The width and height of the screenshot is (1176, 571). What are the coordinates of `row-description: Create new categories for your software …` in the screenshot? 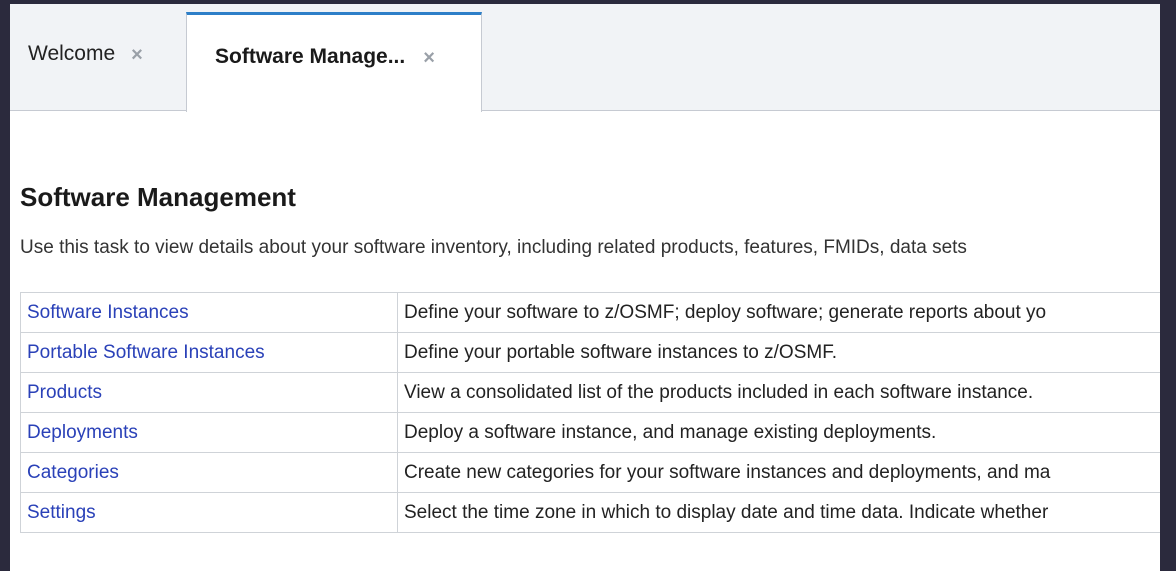 It's located at (778, 472).